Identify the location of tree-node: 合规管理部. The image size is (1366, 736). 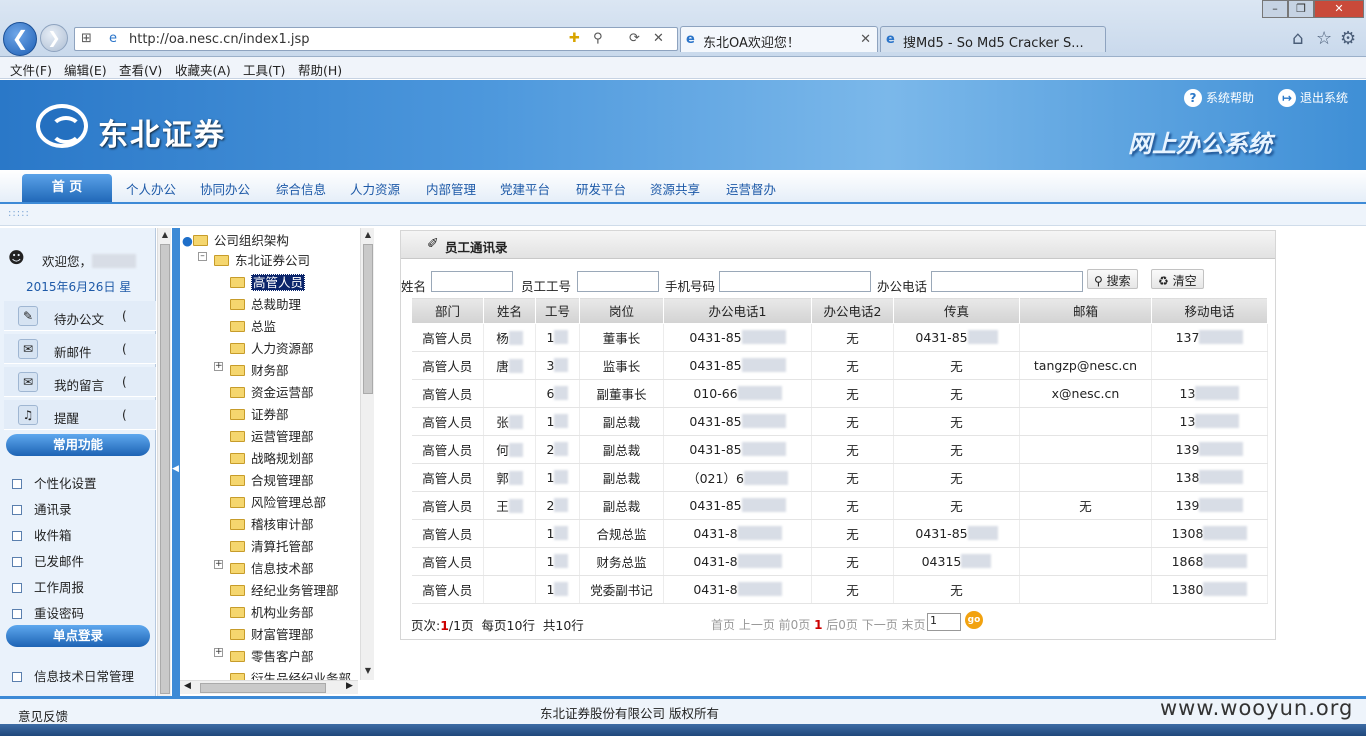
(272, 479).